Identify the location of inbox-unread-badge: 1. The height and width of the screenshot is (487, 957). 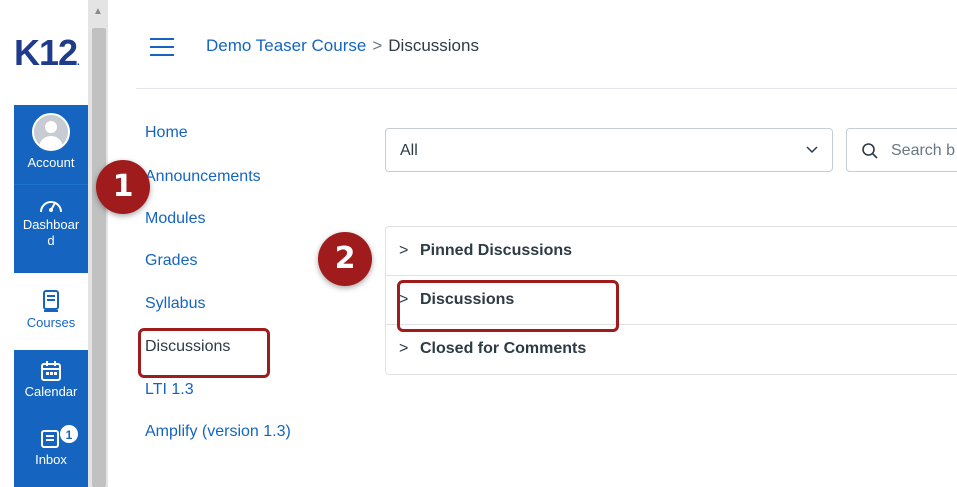
(69, 434).